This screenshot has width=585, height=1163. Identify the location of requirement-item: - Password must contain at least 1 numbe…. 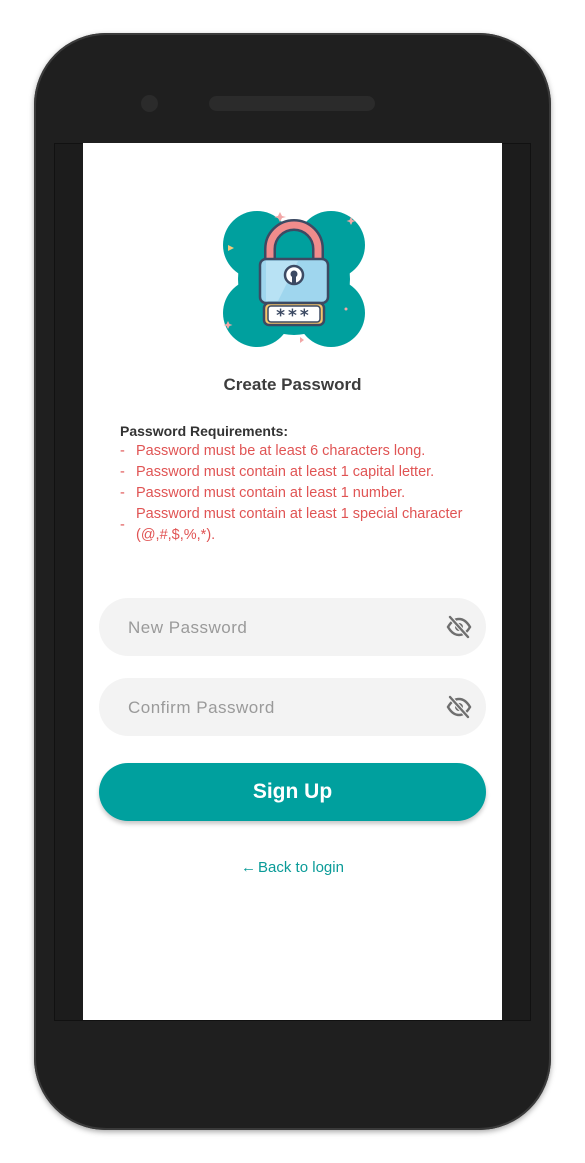
(295, 493).